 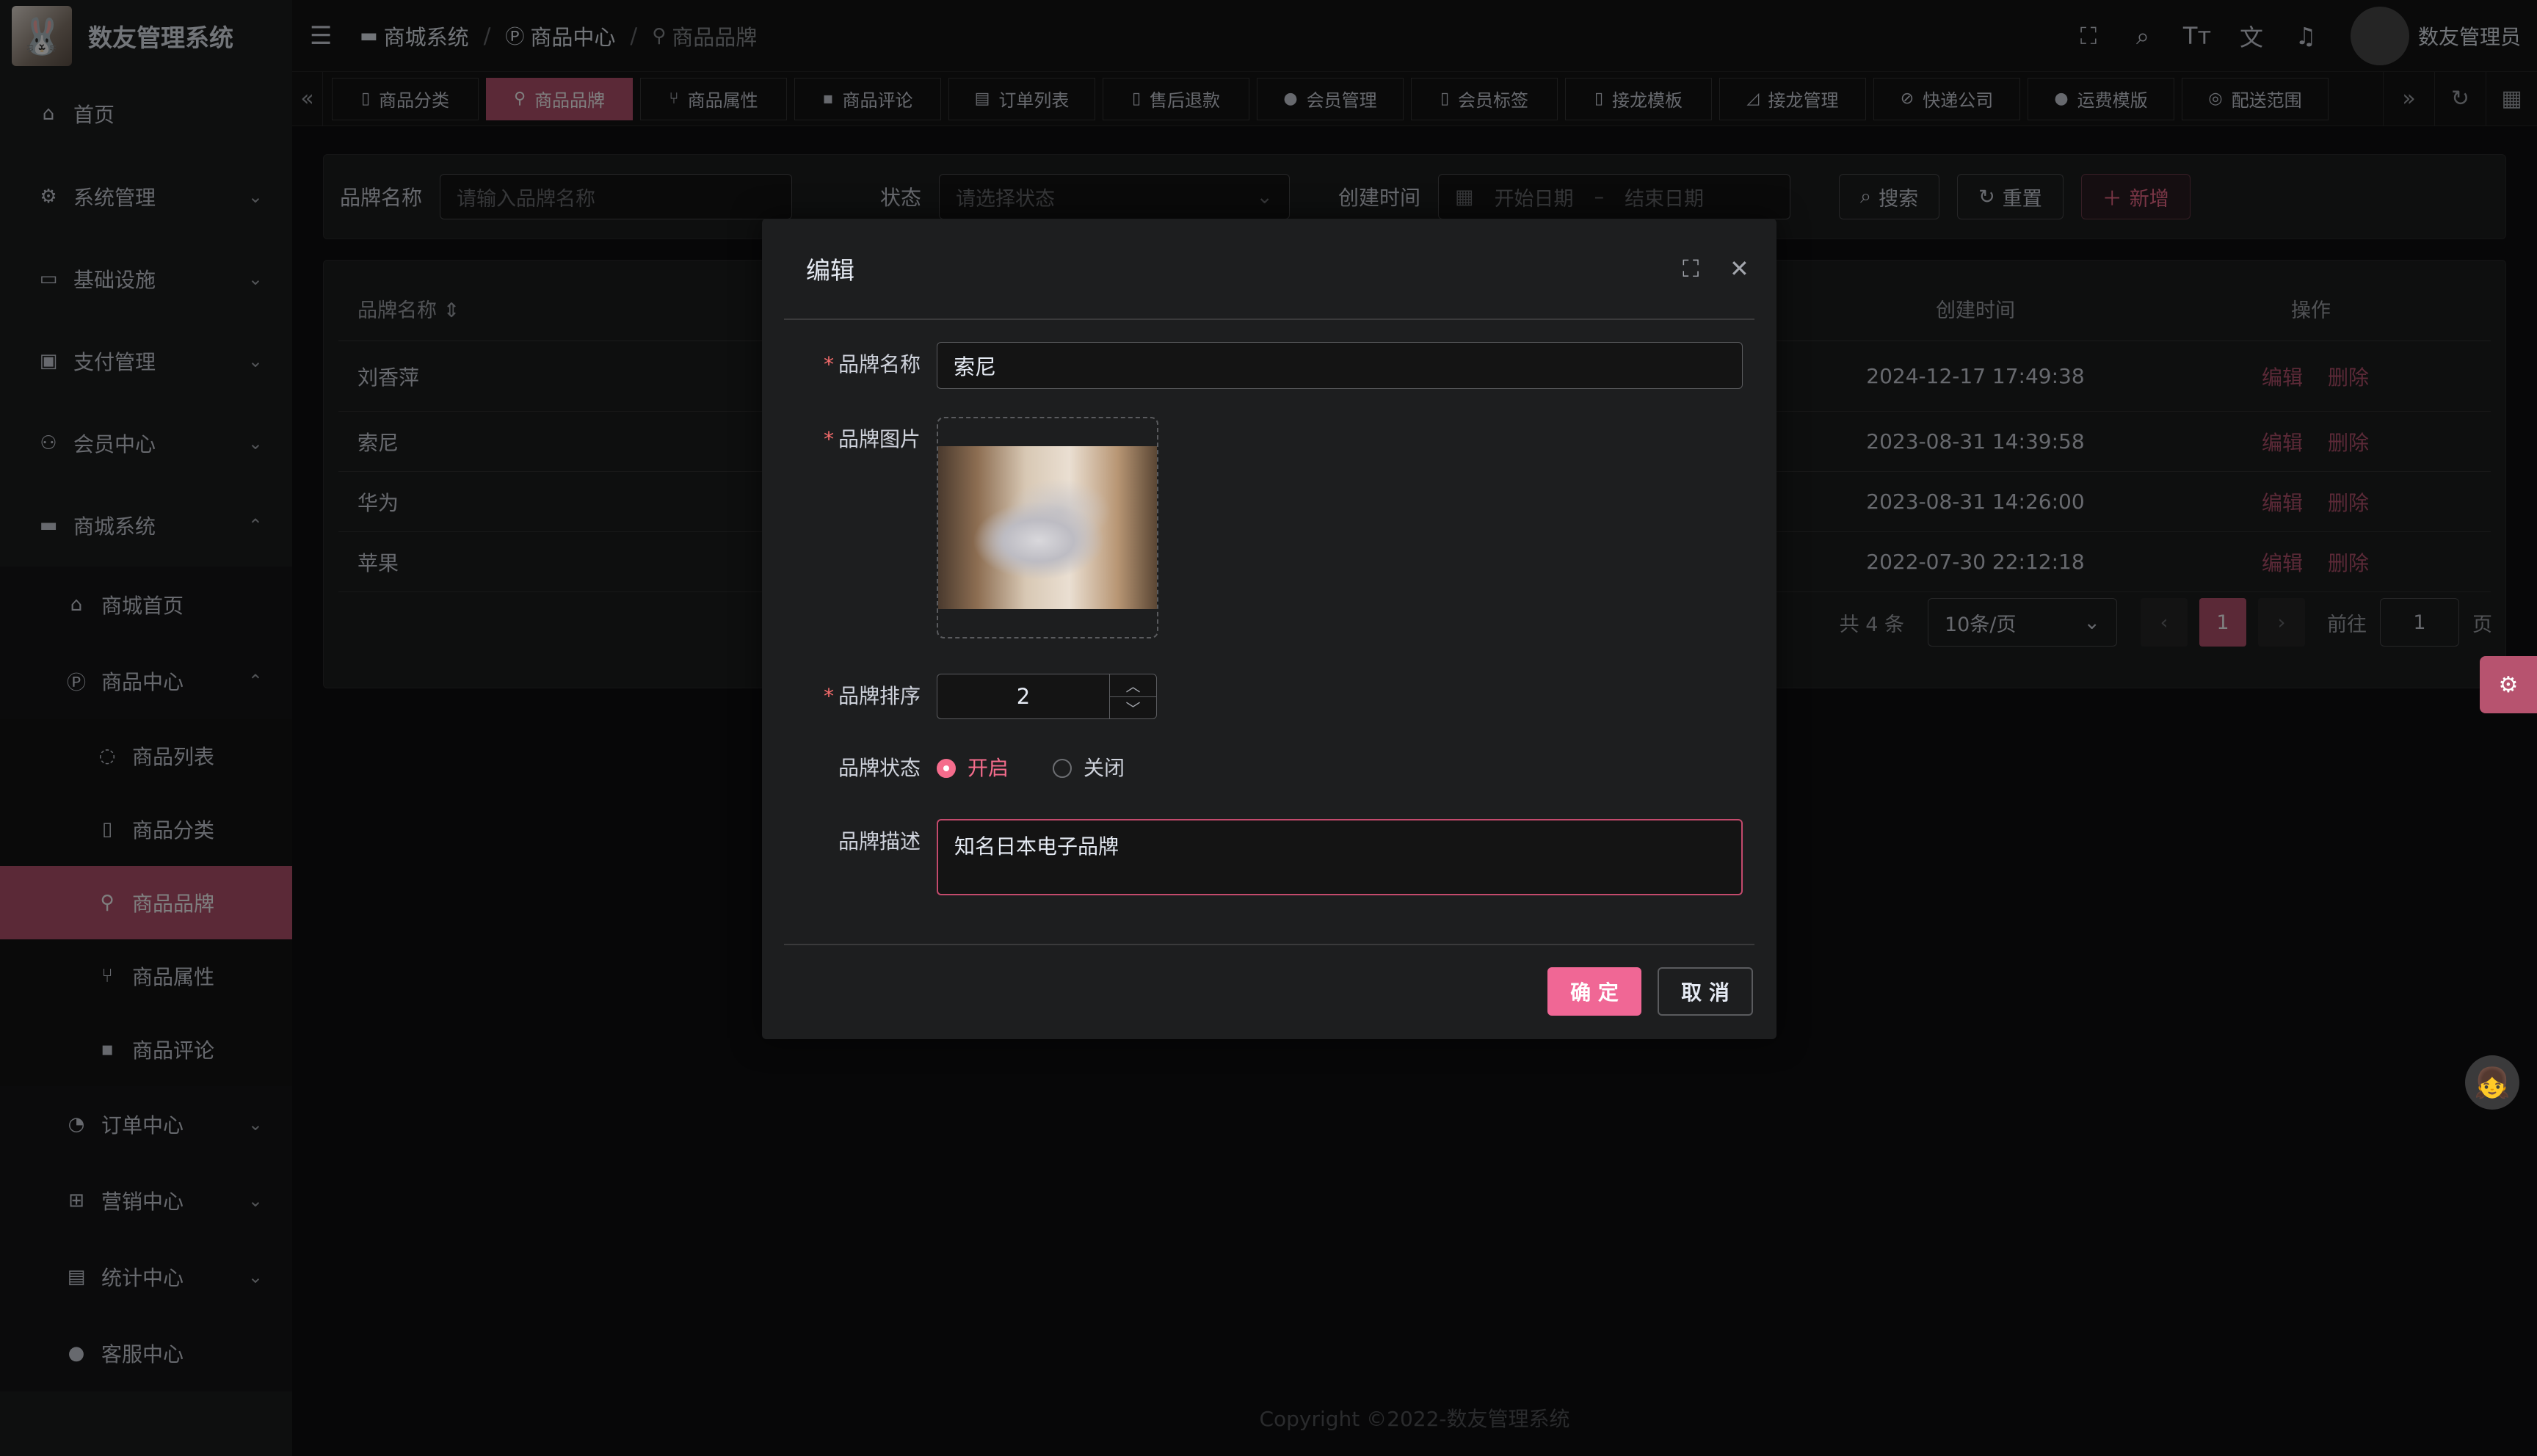 I want to click on form-label-text: 品牌排序, so click(x=879, y=696).